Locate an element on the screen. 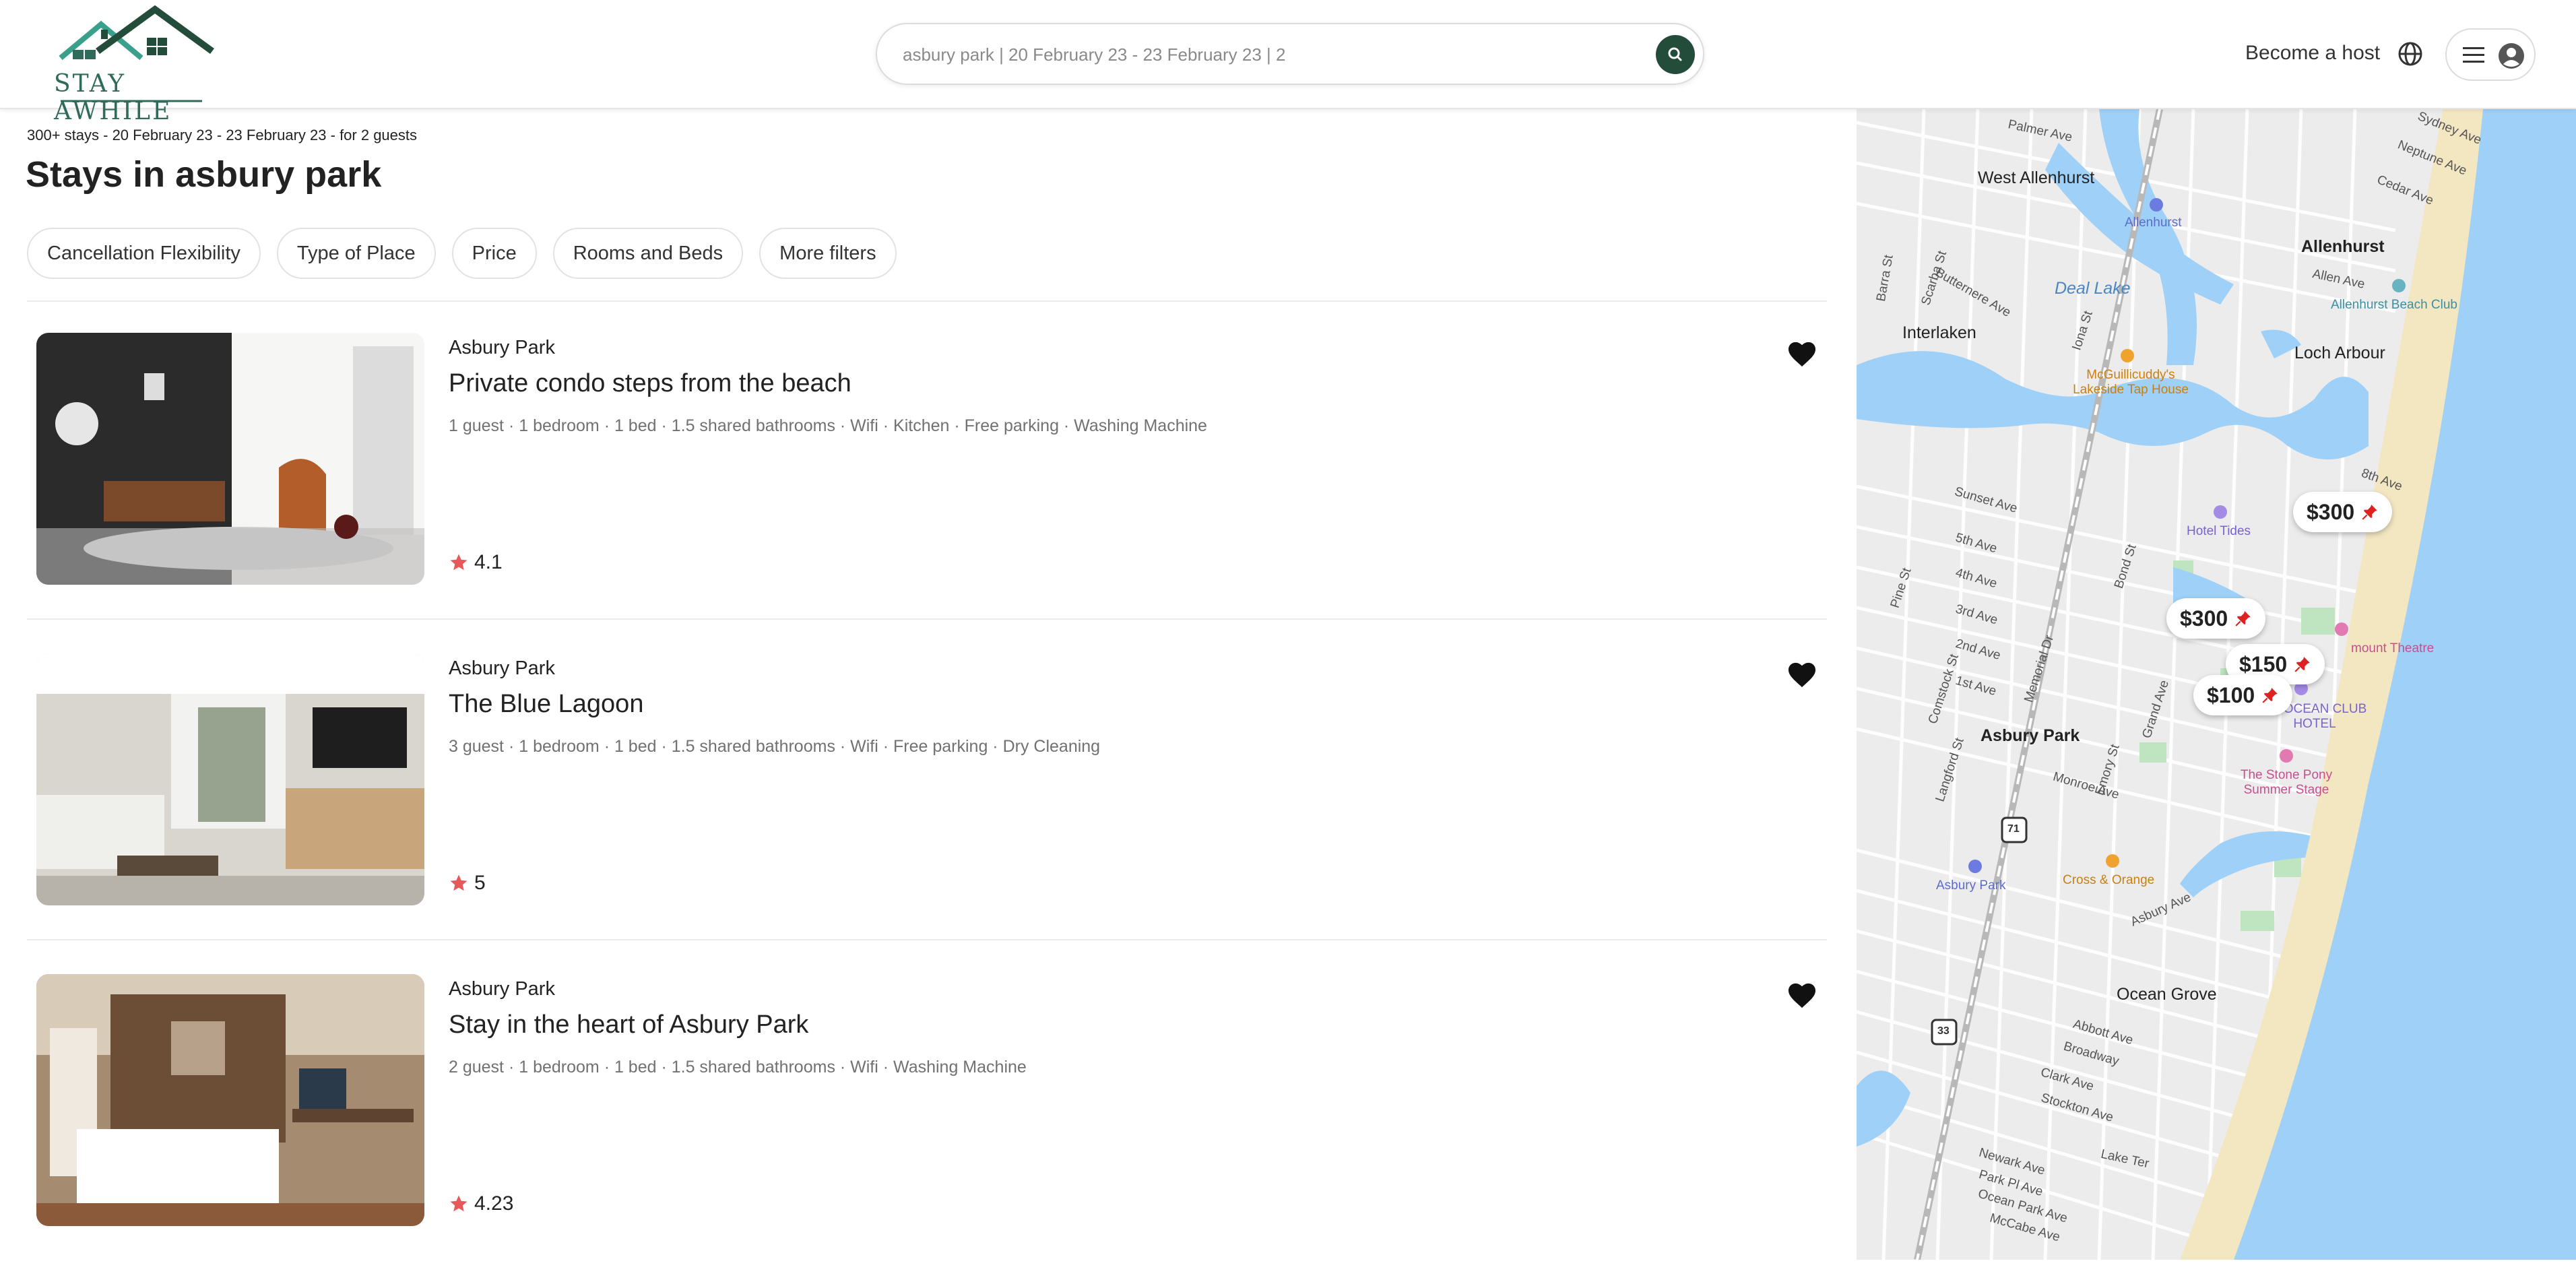 The width and height of the screenshot is (2576, 1284). hamburger-menu-icon is located at coordinates (2474, 55).